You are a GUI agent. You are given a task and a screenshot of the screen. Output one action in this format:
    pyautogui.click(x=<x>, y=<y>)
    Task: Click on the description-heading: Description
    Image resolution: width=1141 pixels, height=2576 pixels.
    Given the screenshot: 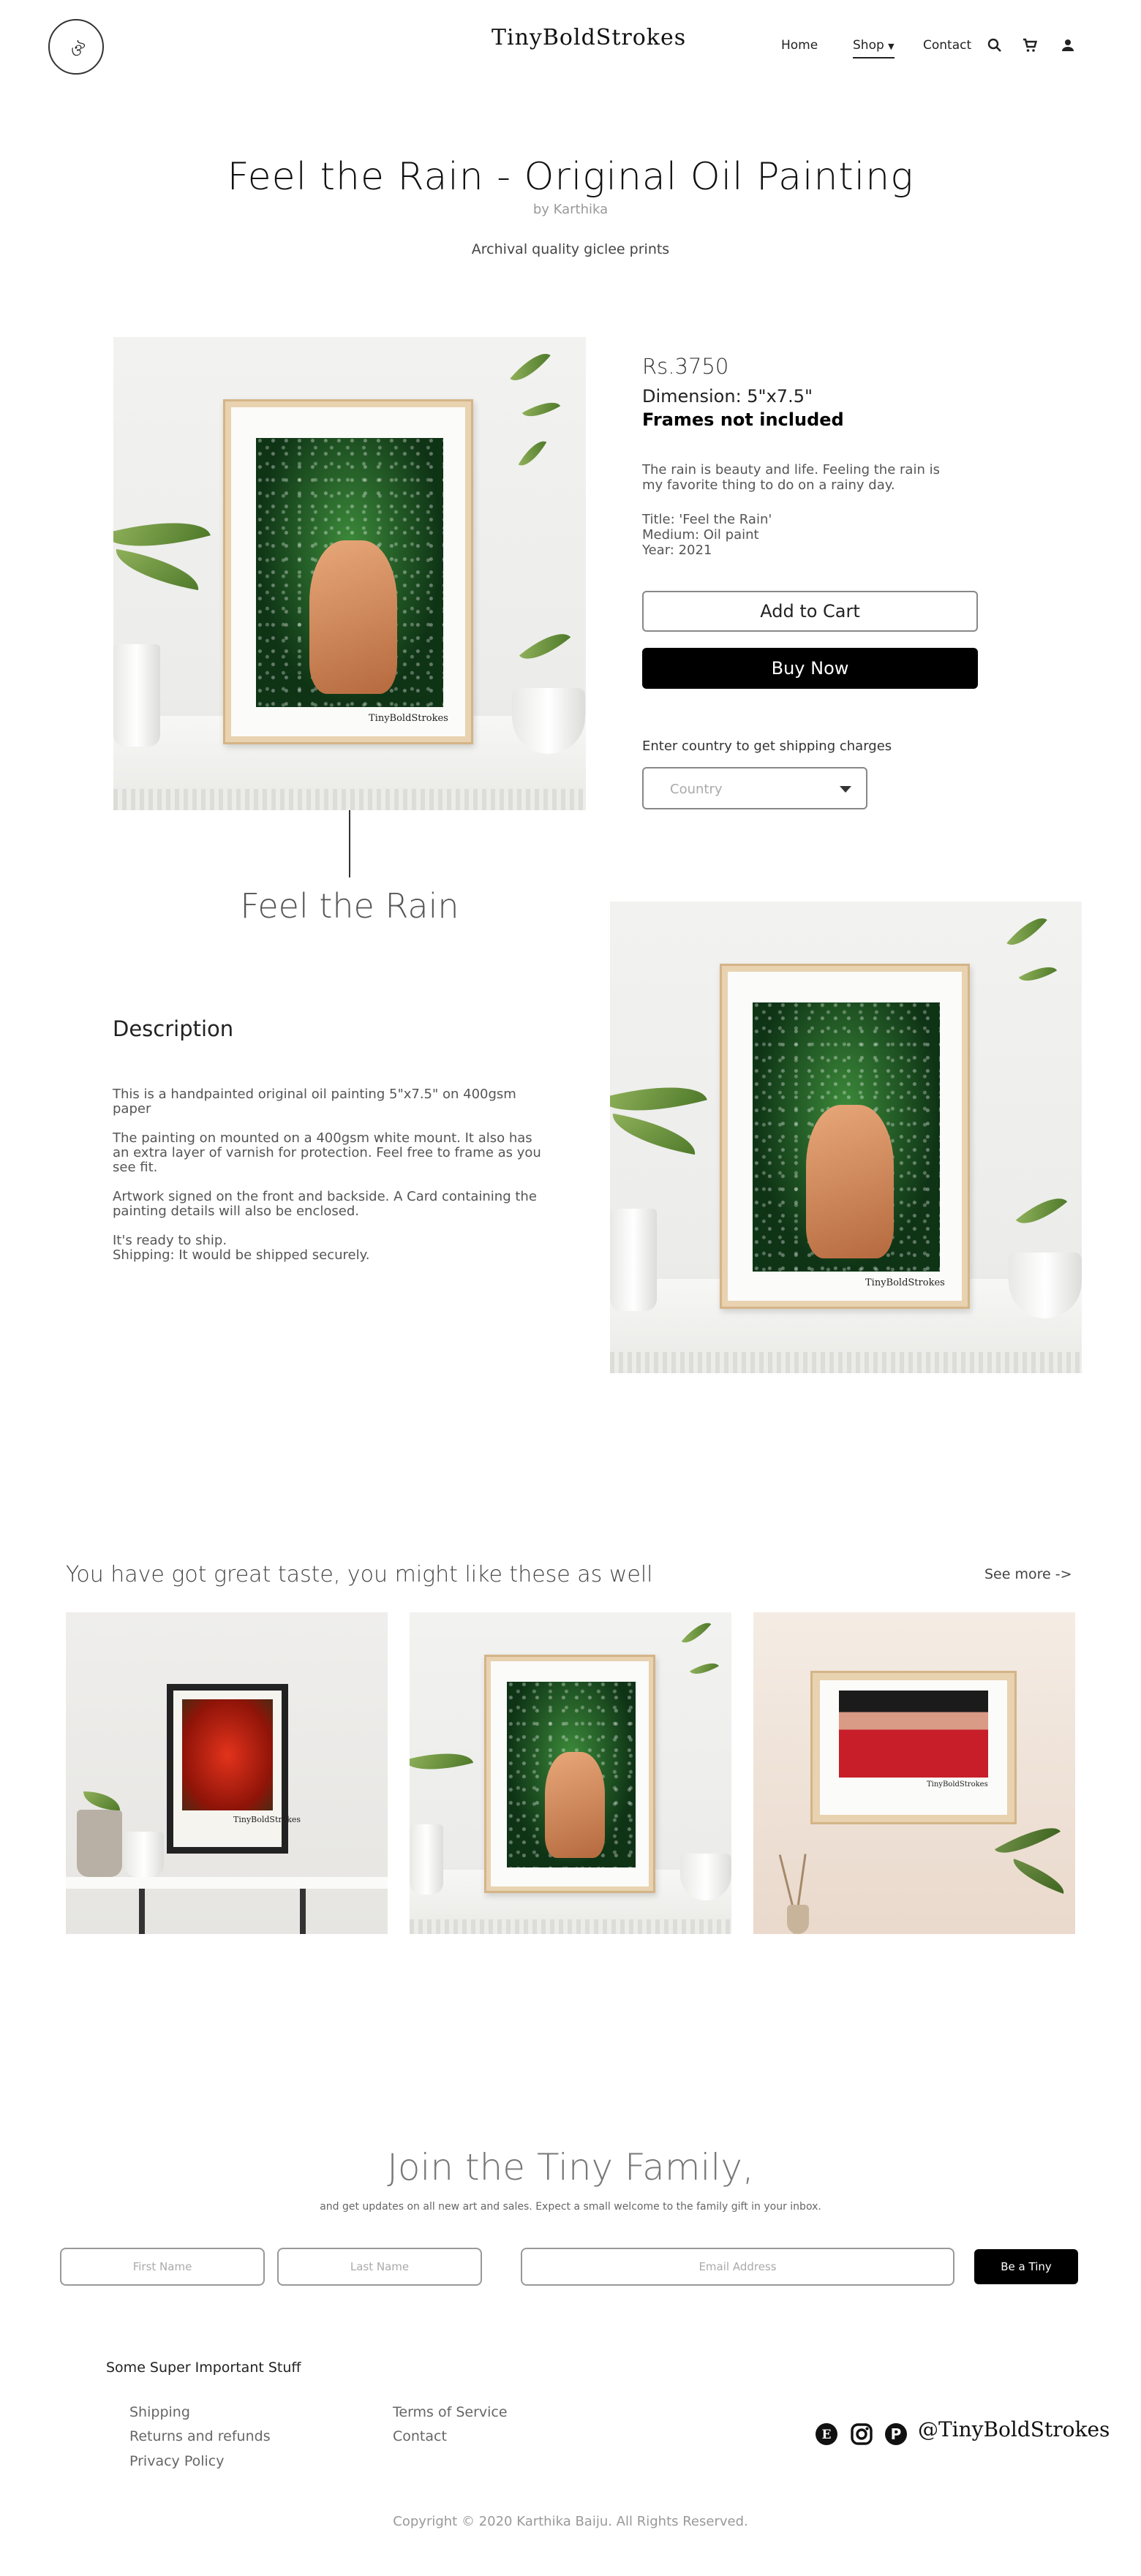 What is the action you would take?
    pyautogui.click(x=173, y=1028)
    